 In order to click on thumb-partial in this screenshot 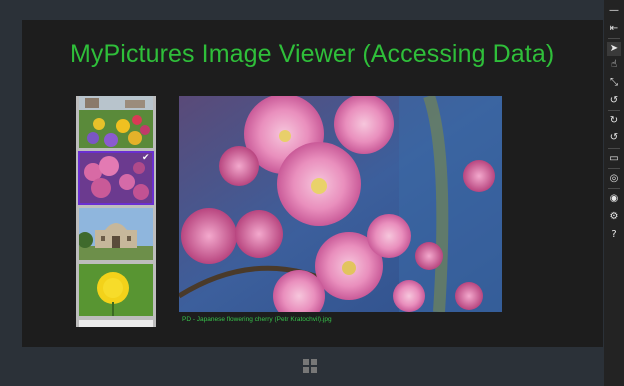, I will do `click(116, 323)`.